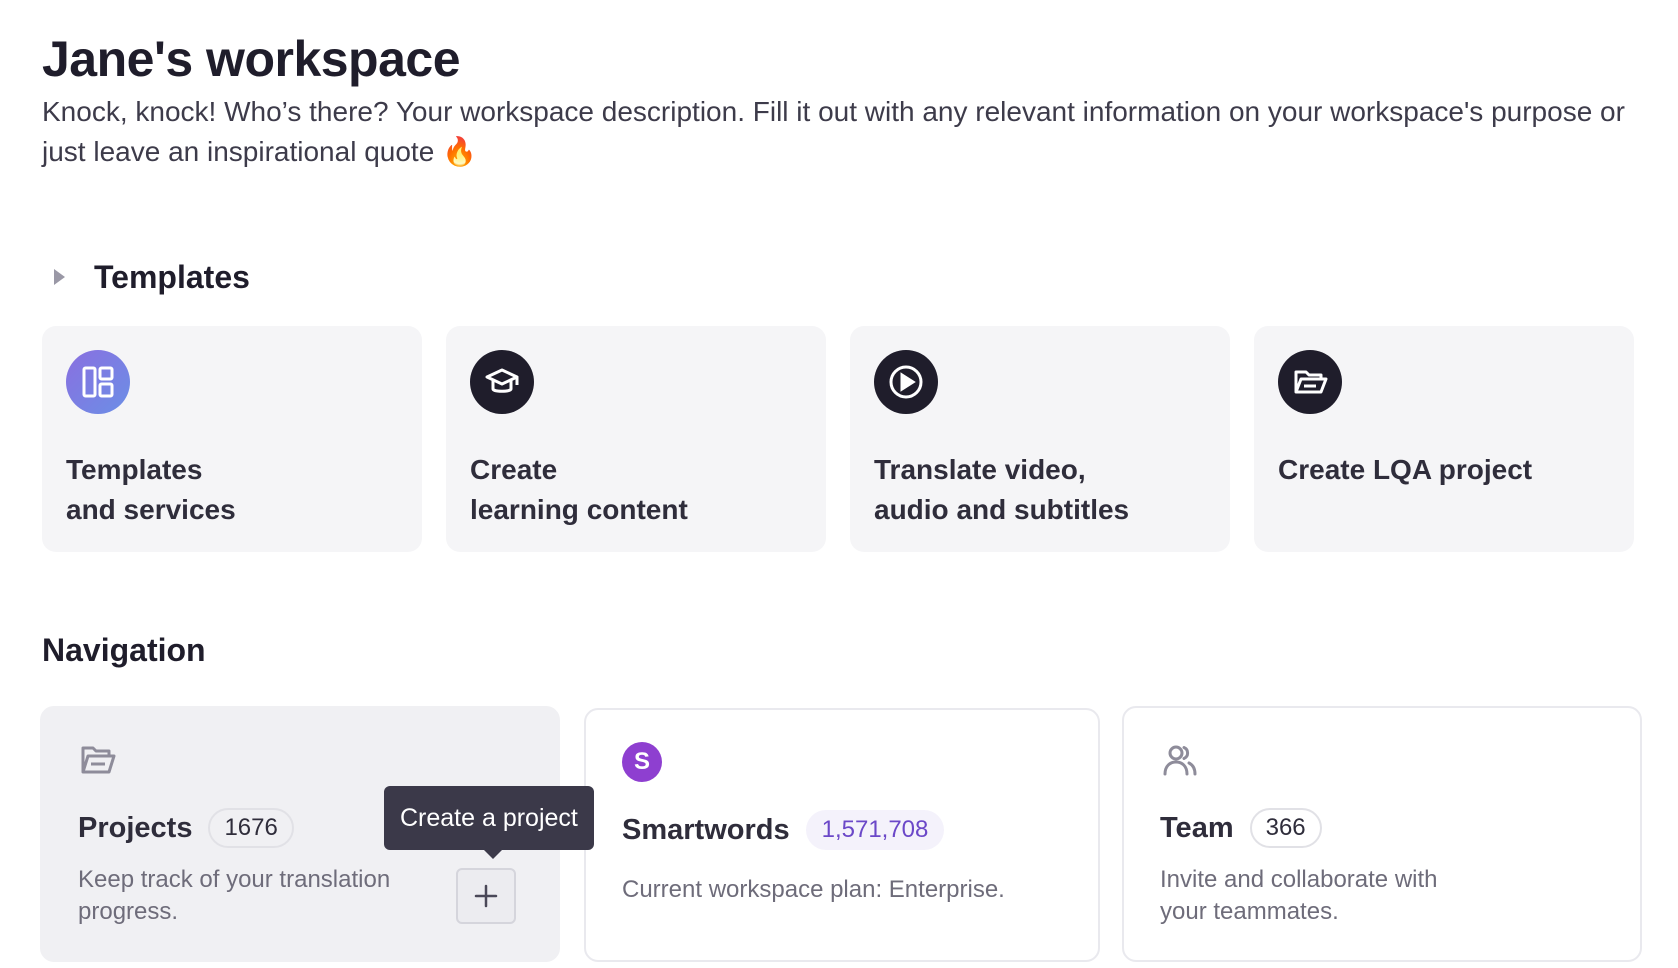  Describe the element at coordinates (642, 762) in the screenshot. I see `smartwords-avatar: S` at that location.